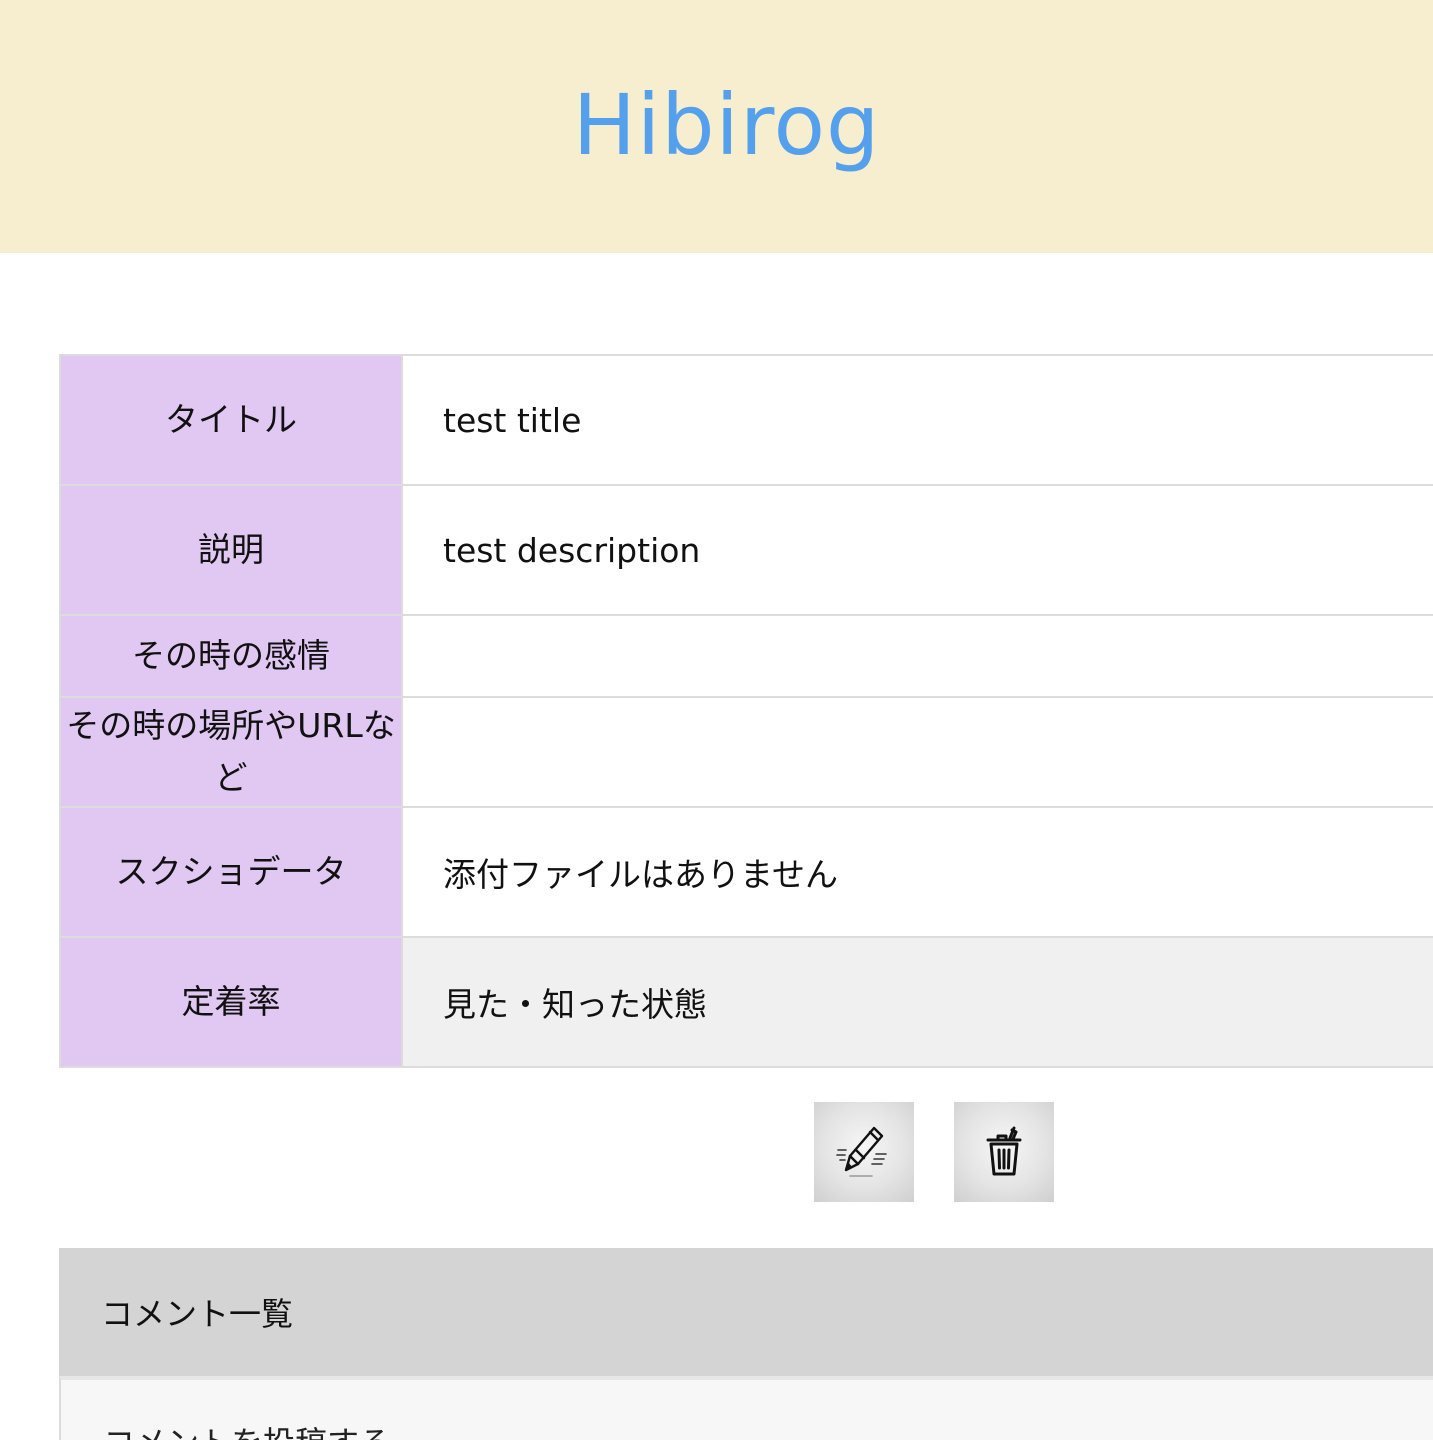  What do you see at coordinates (727, 125) in the screenshot?
I see `site-logo-title: Hibirog` at bounding box center [727, 125].